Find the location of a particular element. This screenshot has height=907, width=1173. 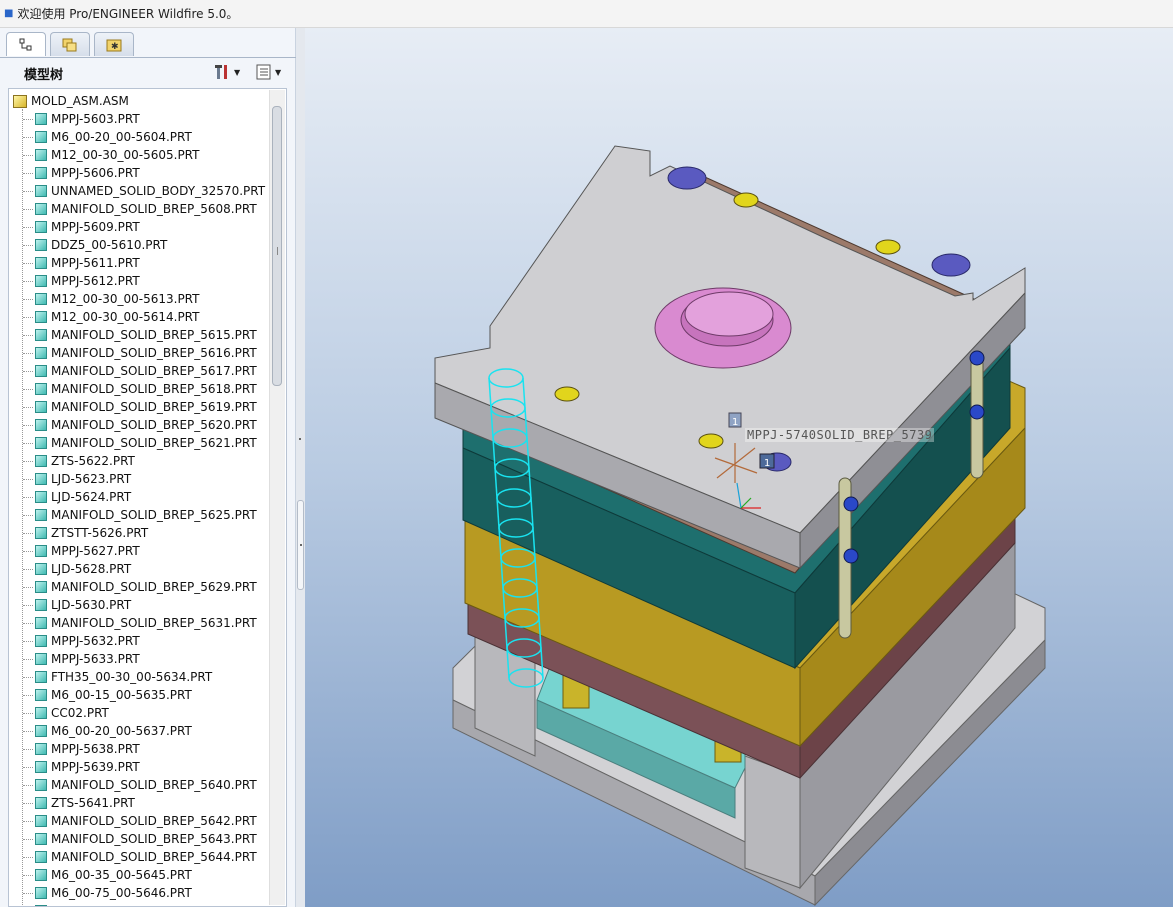

navigator-tabs: ✱ is located at coordinates (72, 45).